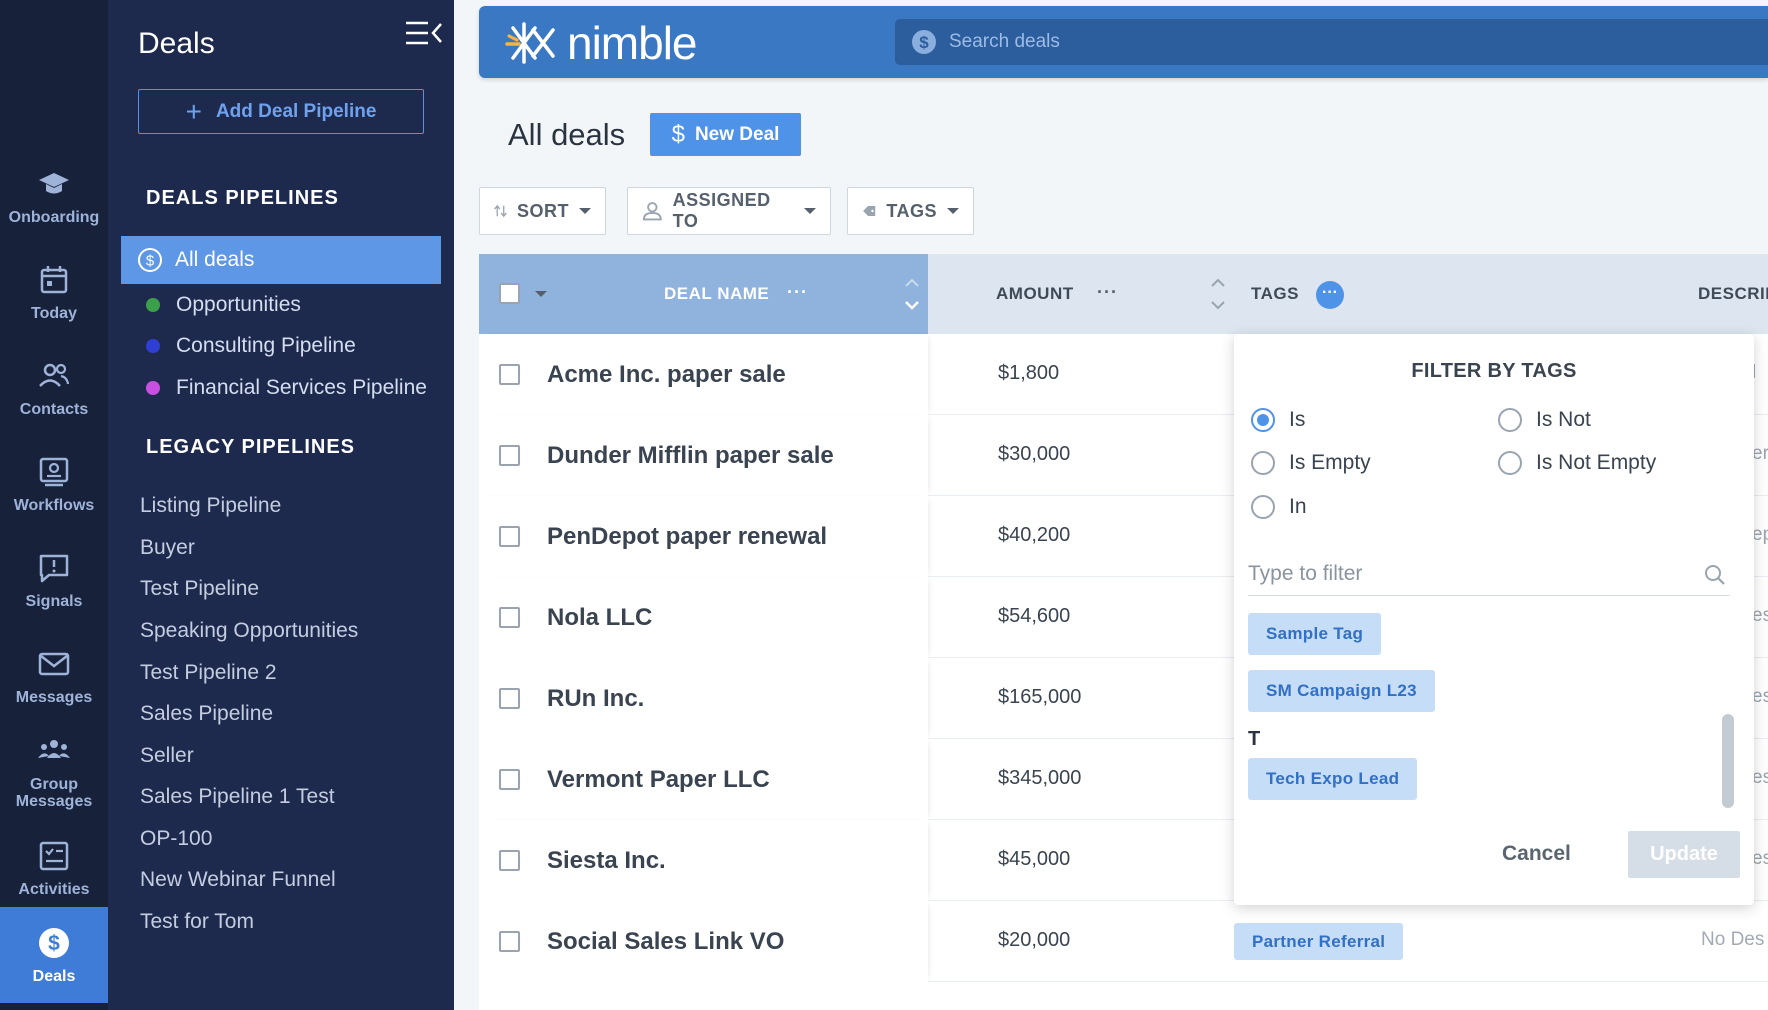 Image resolution: width=1768 pixels, height=1010 pixels. Describe the element at coordinates (599, 618) in the screenshot. I see `deal-name-link: Nola LLC` at that location.